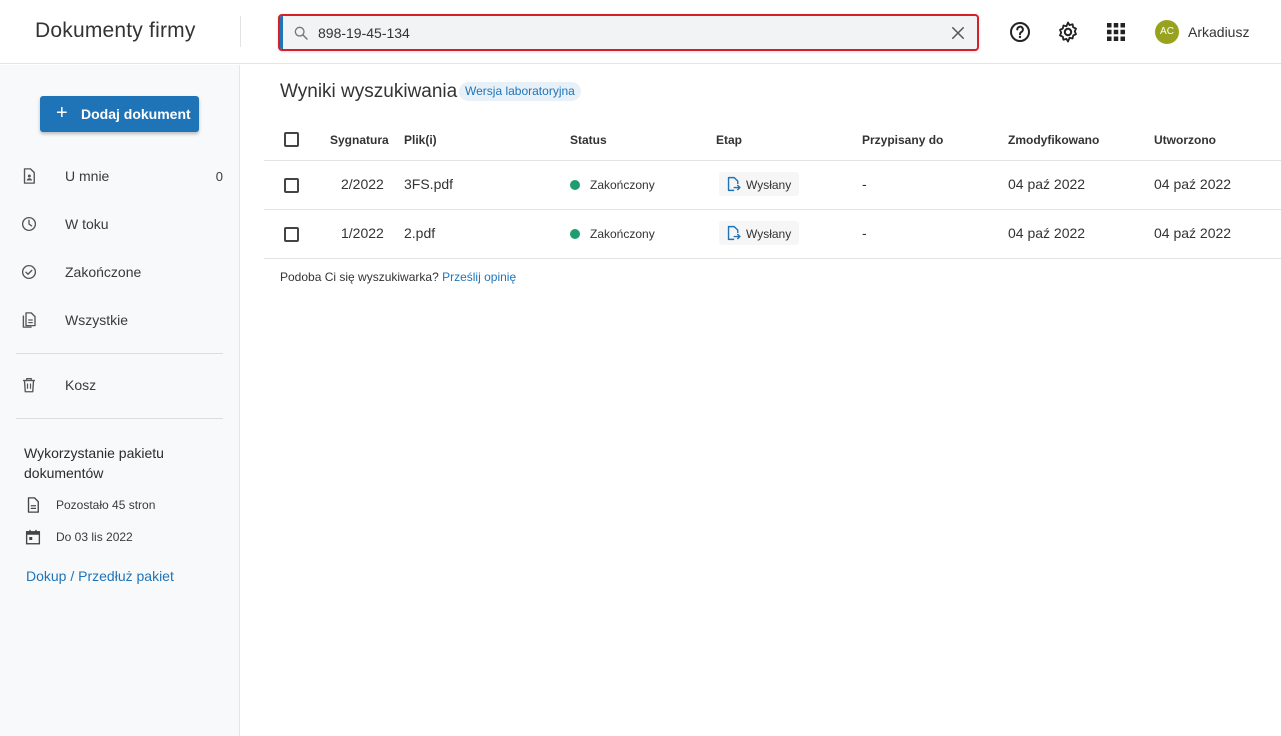  What do you see at coordinates (588, 140) in the screenshot?
I see `col-header-status: Status` at bounding box center [588, 140].